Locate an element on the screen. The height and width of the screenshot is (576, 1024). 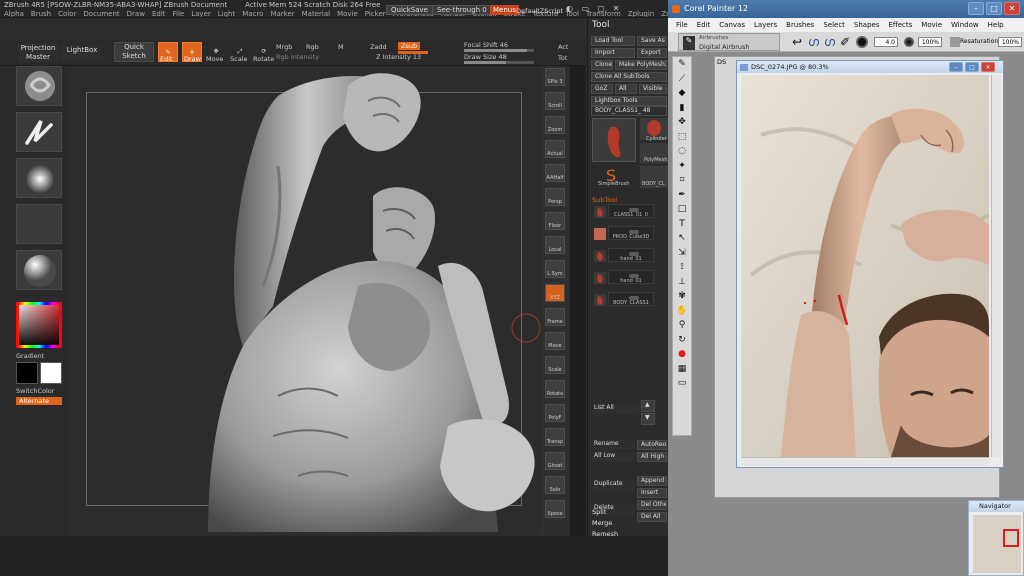
switchcolor-button: SwitchColor is located at coordinates (35, 391).